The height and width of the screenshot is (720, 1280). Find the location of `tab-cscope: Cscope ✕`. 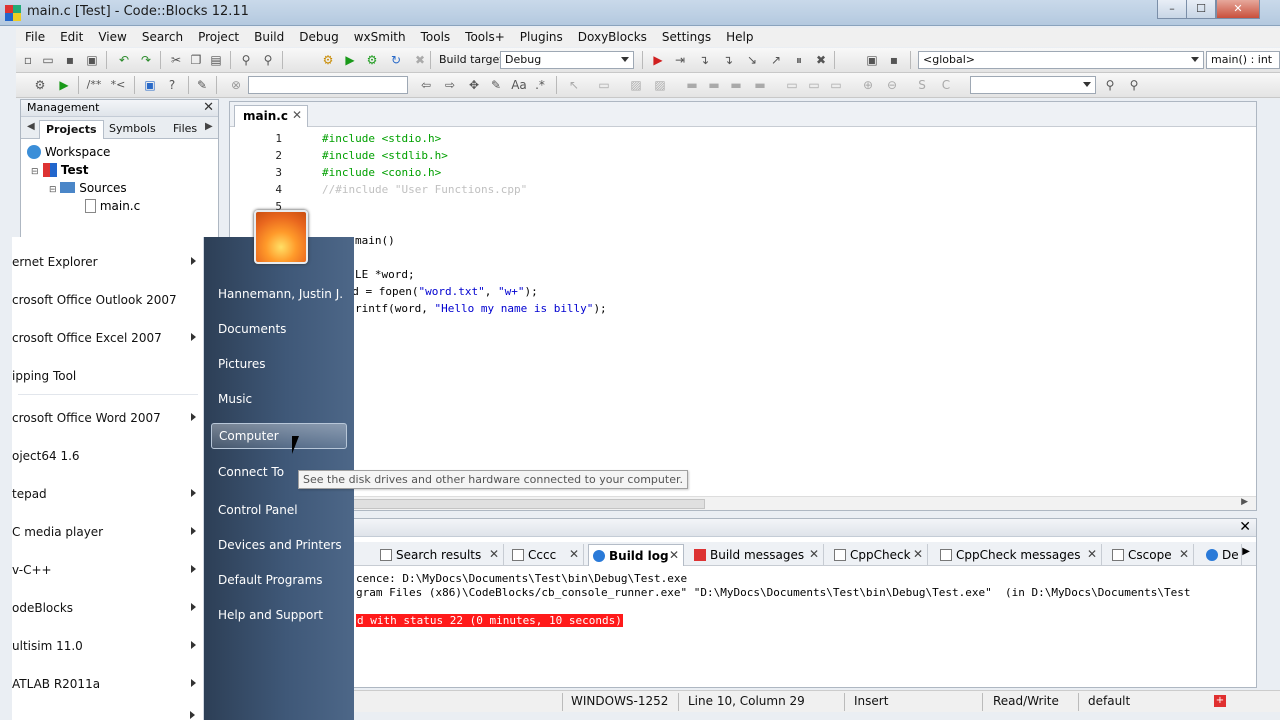

tab-cscope: Cscope ✕ is located at coordinates (1151, 555).